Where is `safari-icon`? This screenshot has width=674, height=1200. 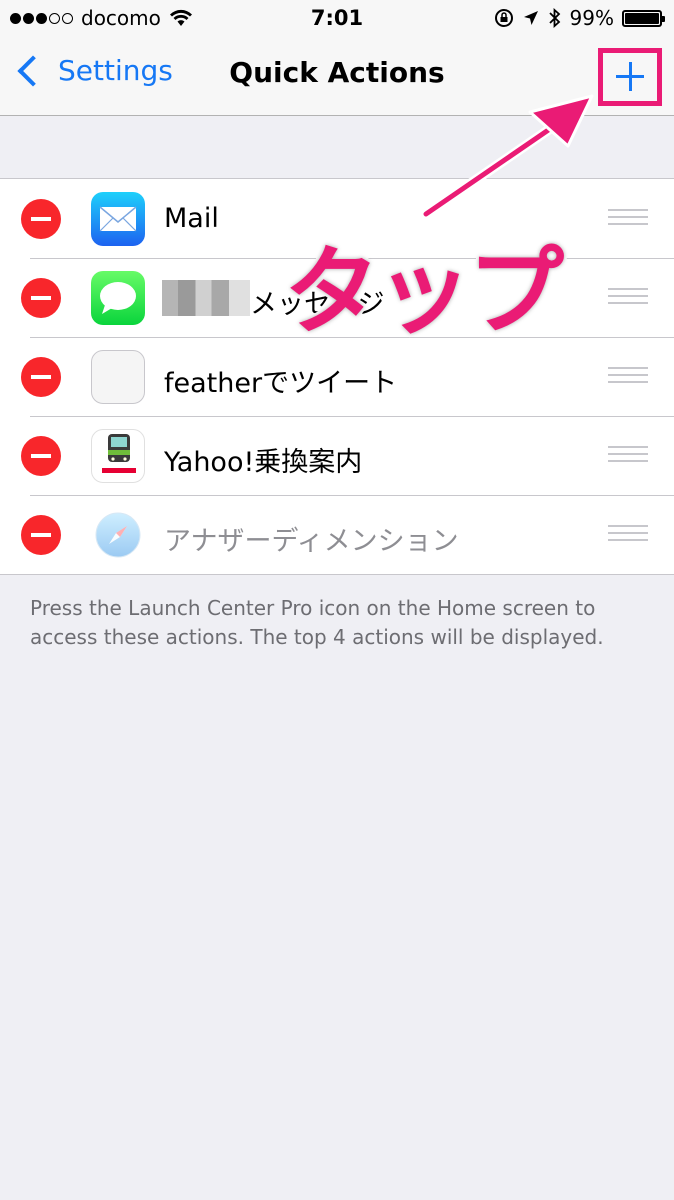 safari-icon is located at coordinates (118, 535).